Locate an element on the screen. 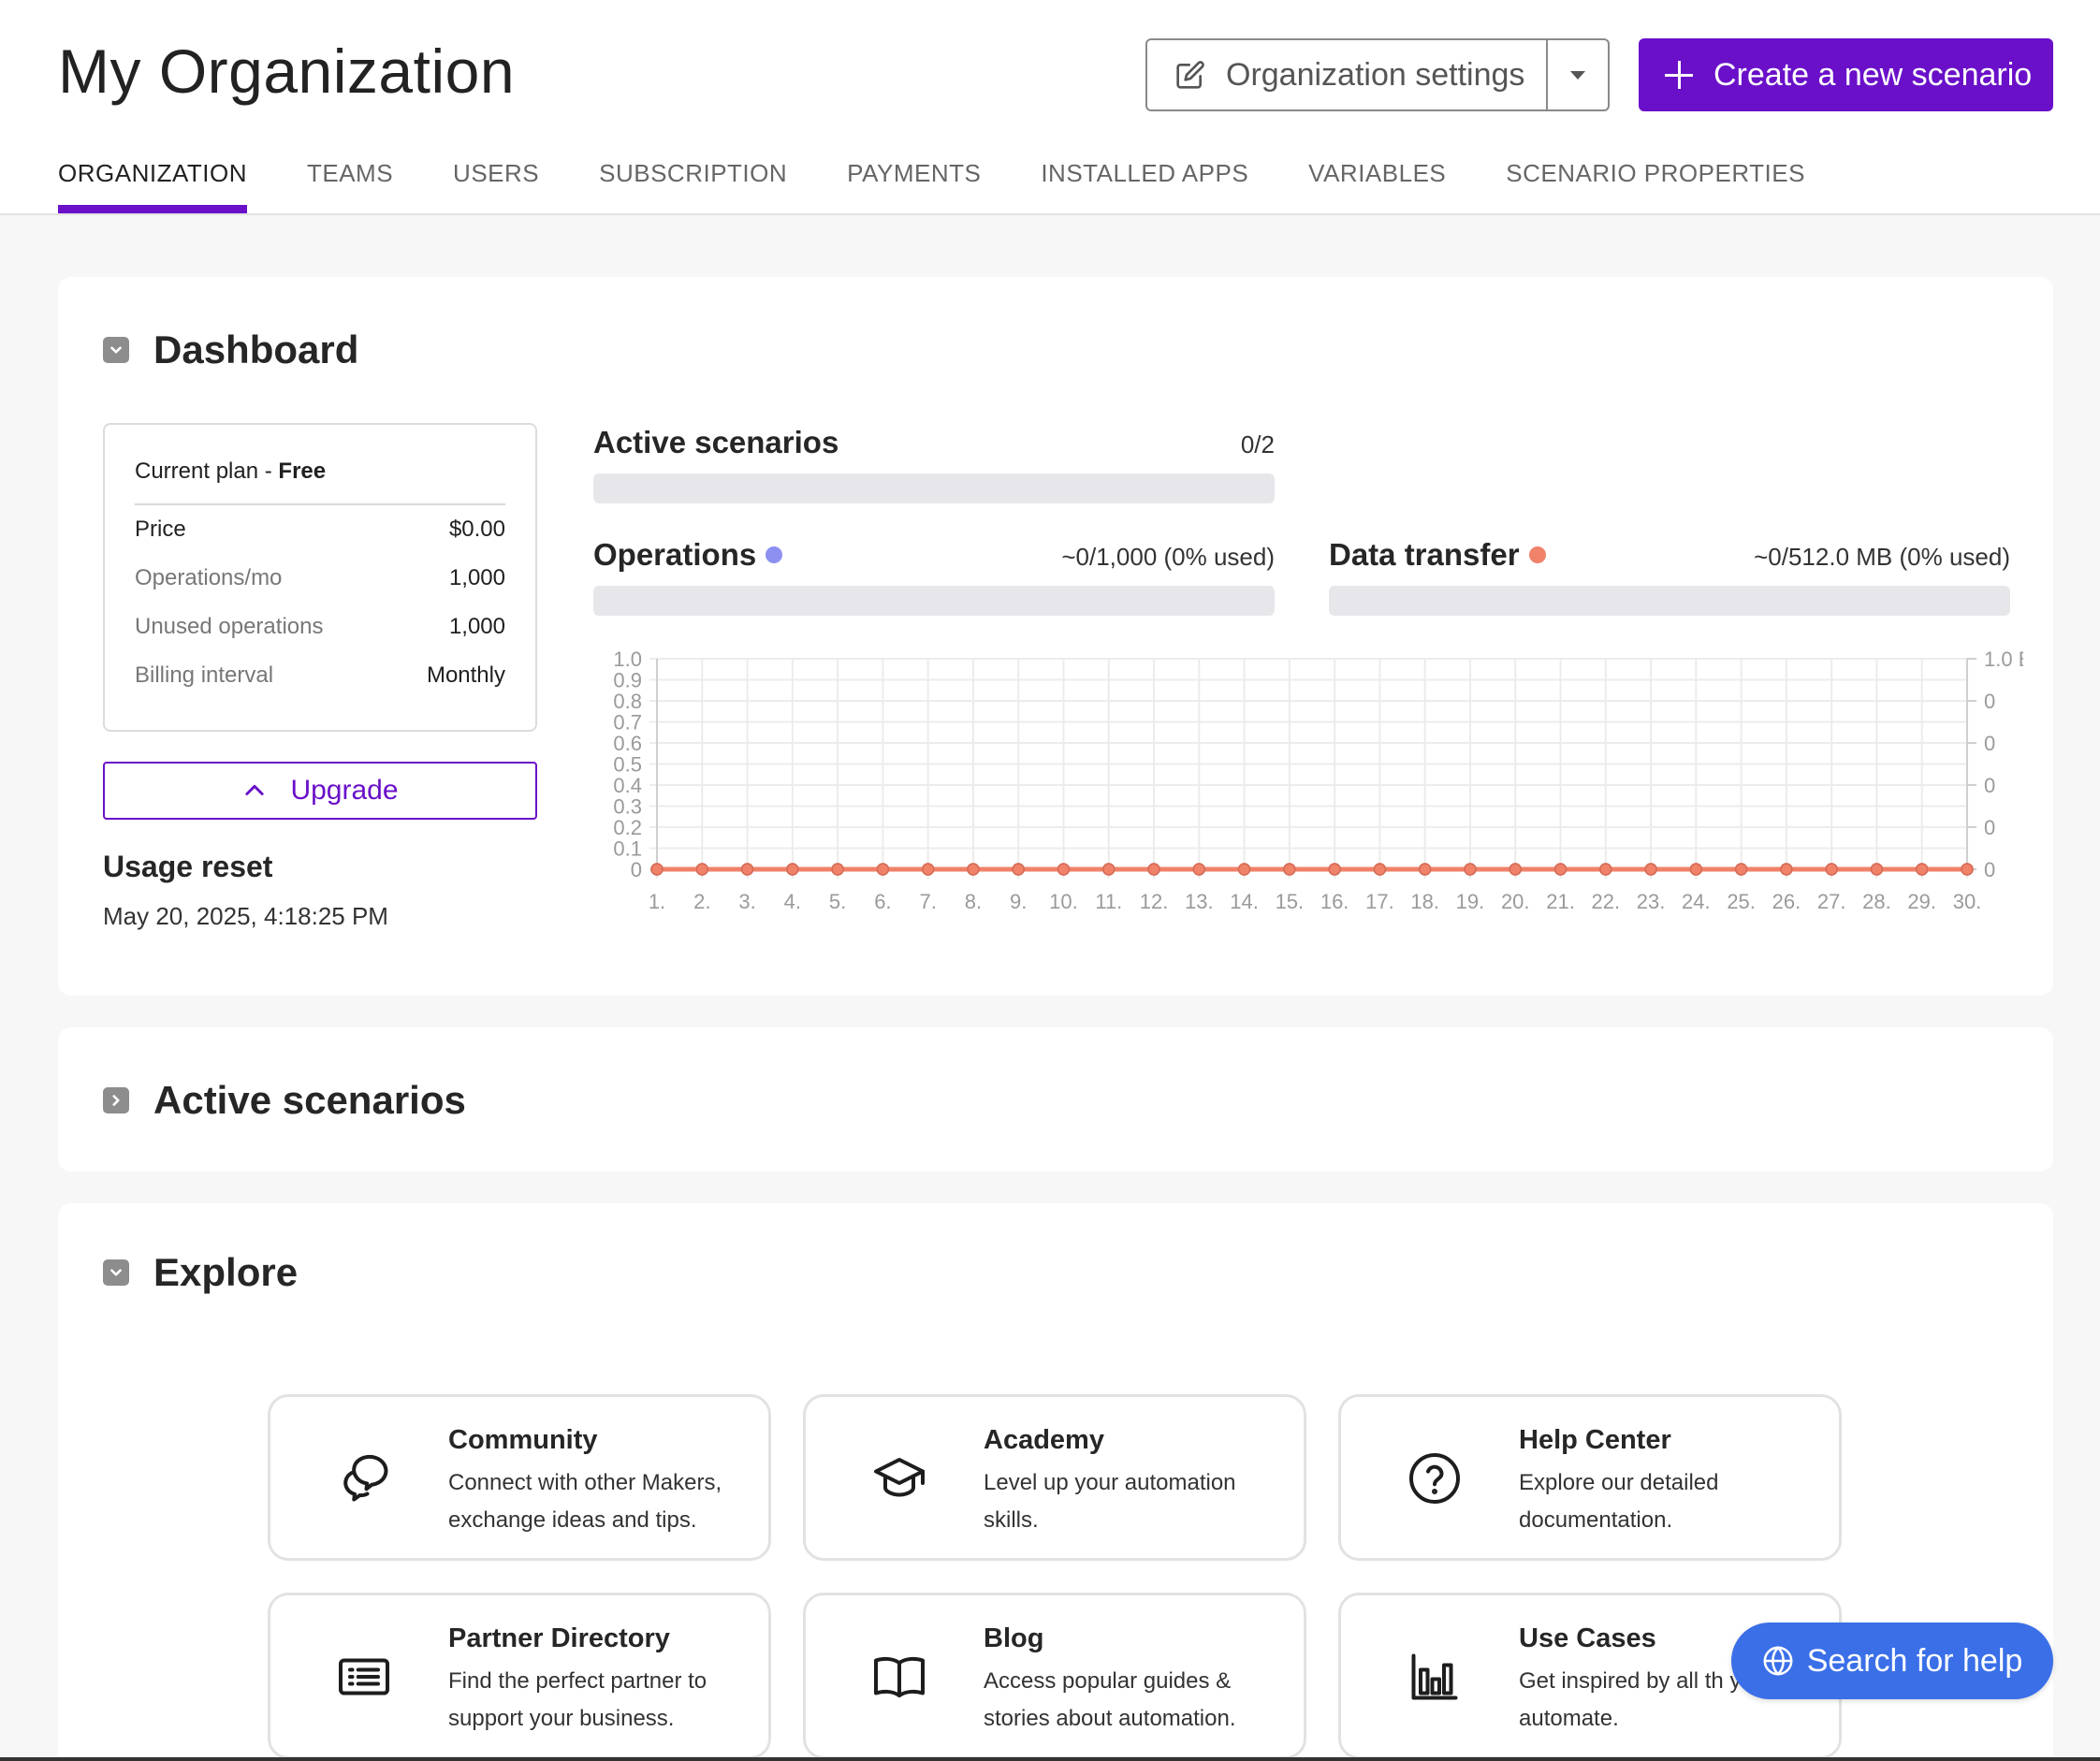  tab-subscription: SUBSCRIPTION is located at coordinates (693, 186).